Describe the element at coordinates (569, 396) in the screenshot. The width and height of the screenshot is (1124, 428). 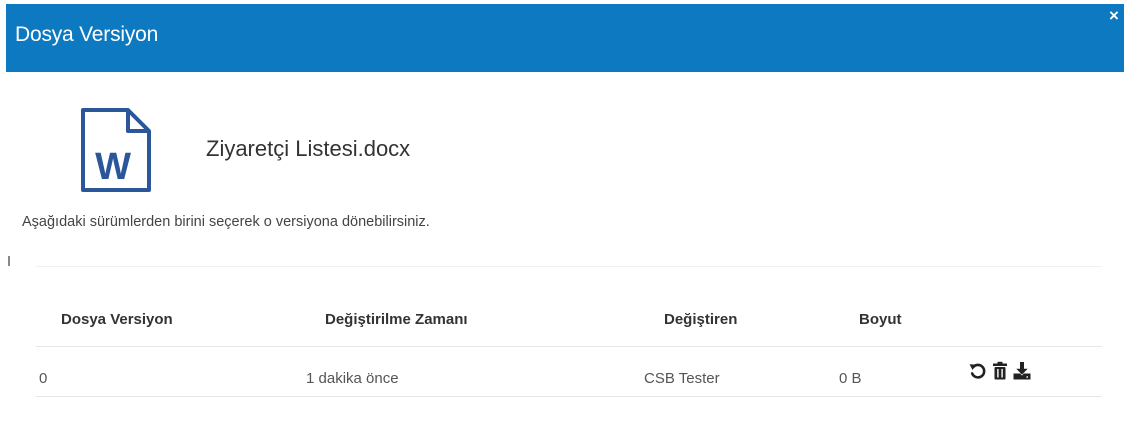
I see `table-row-divider` at that location.